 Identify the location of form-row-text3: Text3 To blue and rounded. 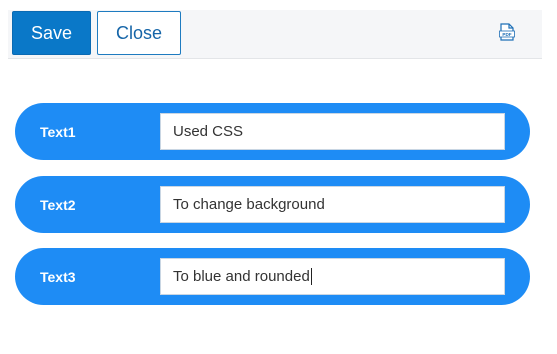
(272, 276).